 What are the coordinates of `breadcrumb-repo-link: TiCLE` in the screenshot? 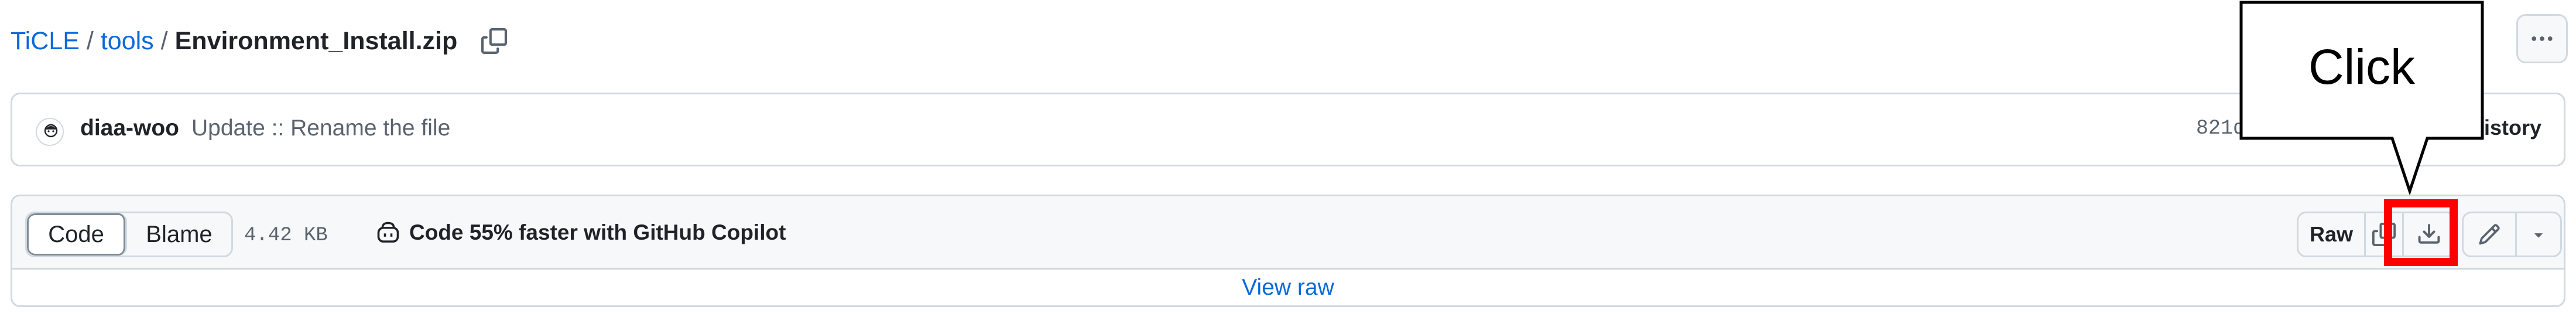 It's located at (45, 41).